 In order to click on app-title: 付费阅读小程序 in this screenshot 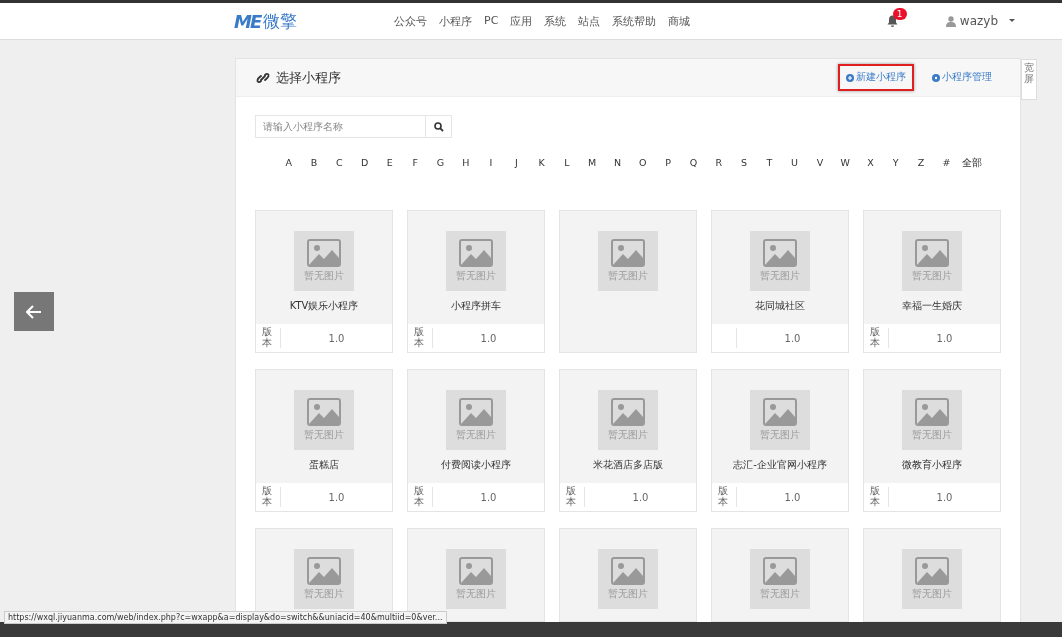, I will do `click(476, 465)`.